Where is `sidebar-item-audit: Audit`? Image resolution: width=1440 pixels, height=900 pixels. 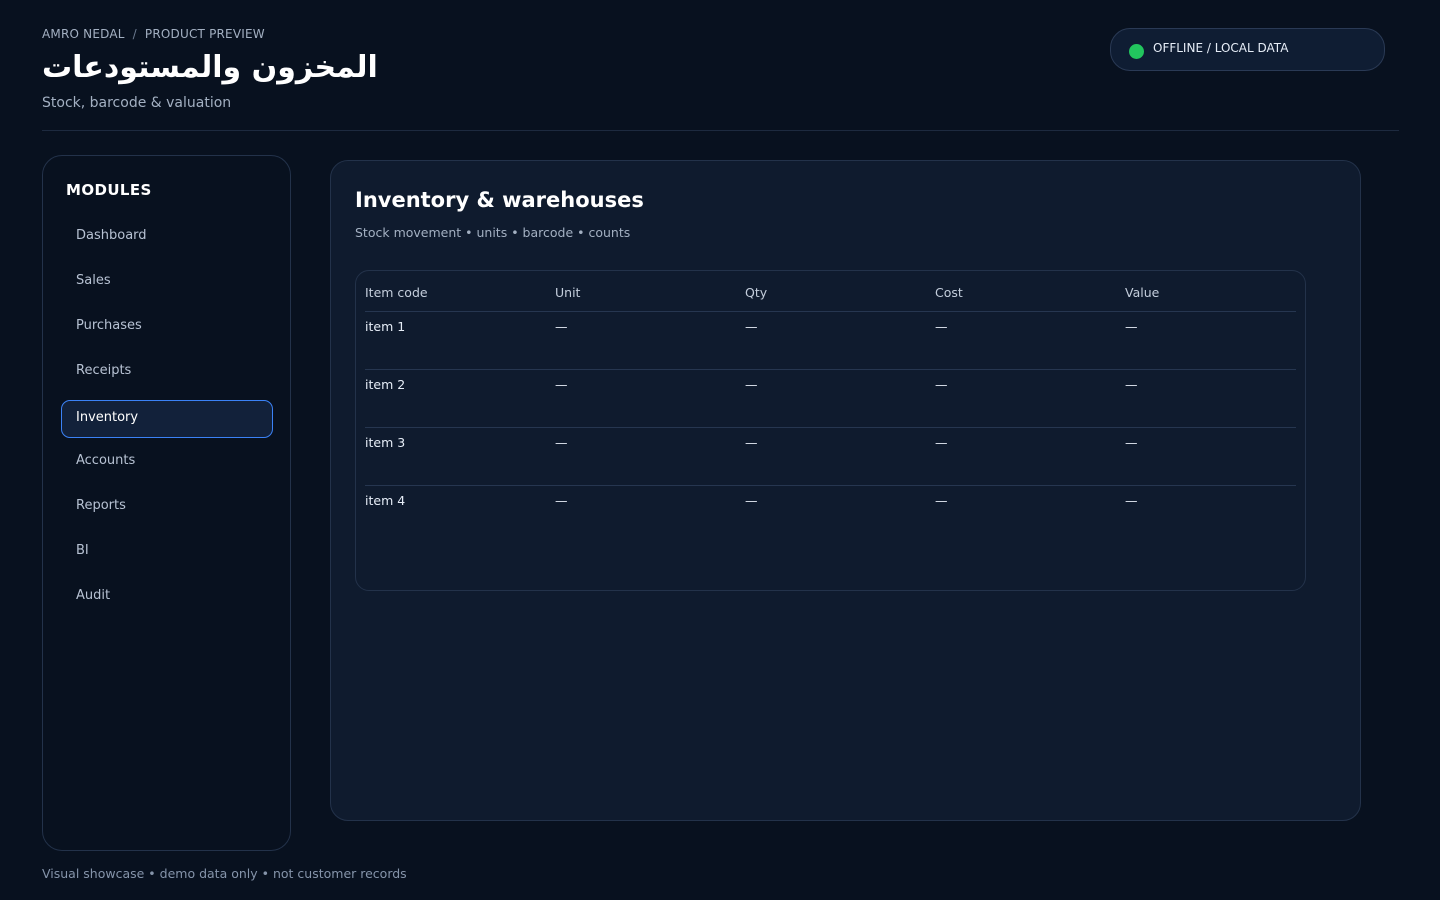 sidebar-item-audit: Audit is located at coordinates (167, 597).